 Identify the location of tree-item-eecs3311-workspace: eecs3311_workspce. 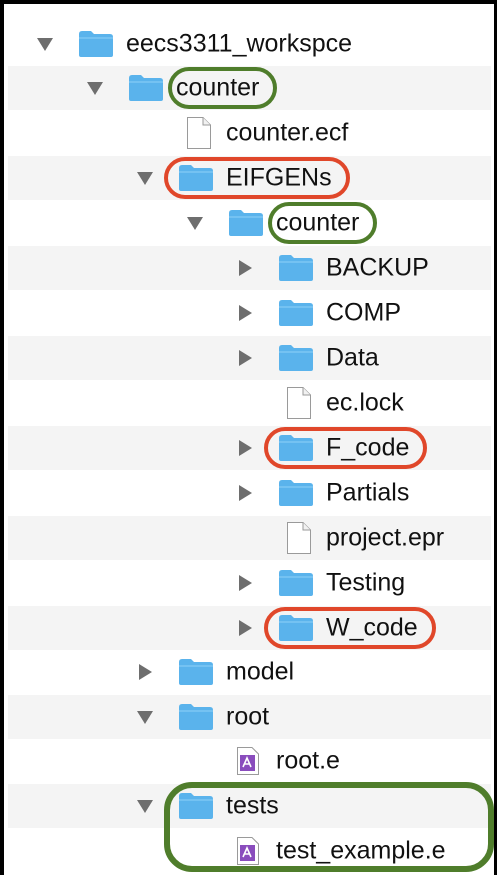
(249, 44).